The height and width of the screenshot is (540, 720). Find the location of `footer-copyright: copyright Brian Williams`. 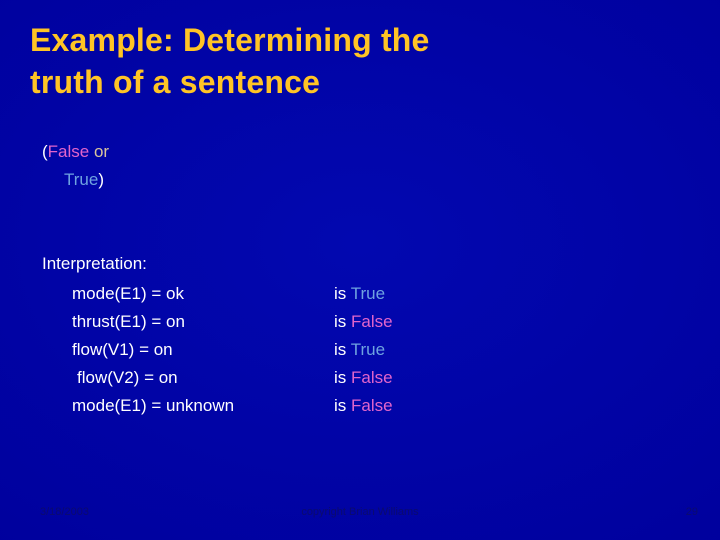

footer-copyright: copyright Brian Williams is located at coordinates (360, 512).